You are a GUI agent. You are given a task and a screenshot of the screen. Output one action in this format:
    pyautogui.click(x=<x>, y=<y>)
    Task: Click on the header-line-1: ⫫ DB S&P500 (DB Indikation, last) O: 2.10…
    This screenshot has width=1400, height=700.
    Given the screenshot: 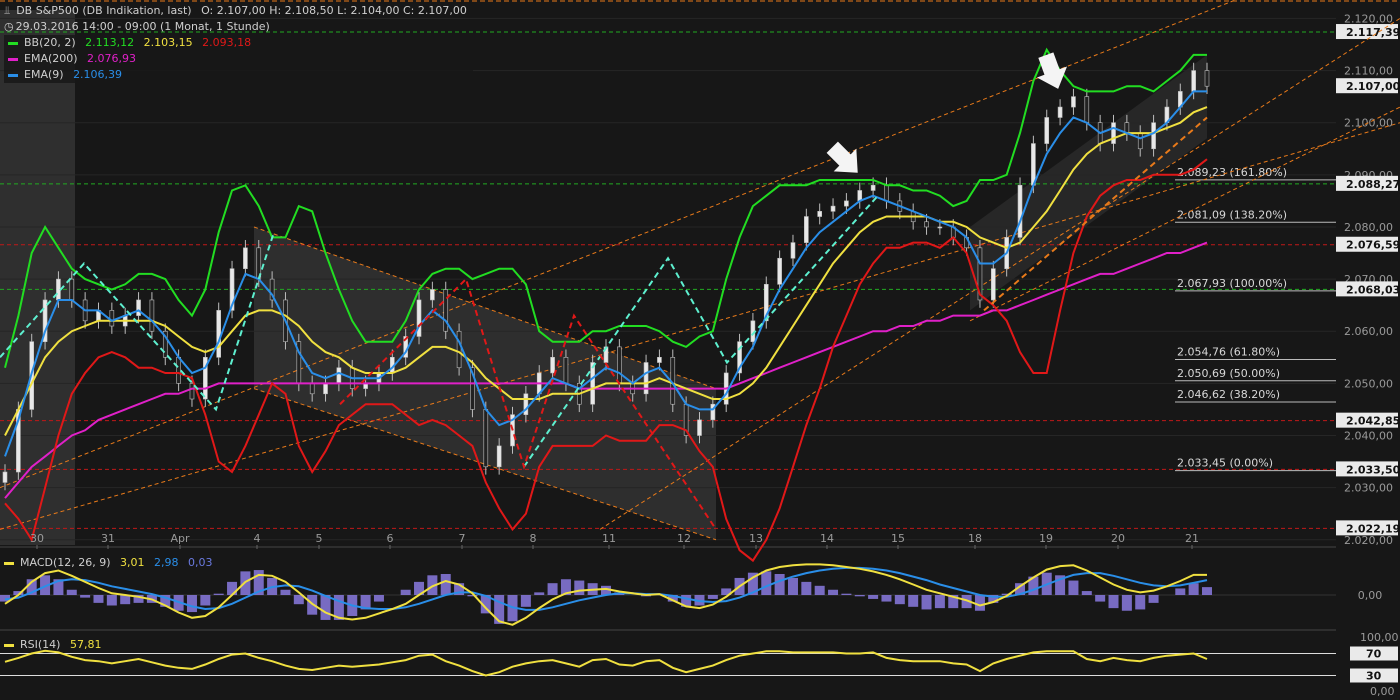 What is the action you would take?
    pyautogui.click(x=238, y=11)
    